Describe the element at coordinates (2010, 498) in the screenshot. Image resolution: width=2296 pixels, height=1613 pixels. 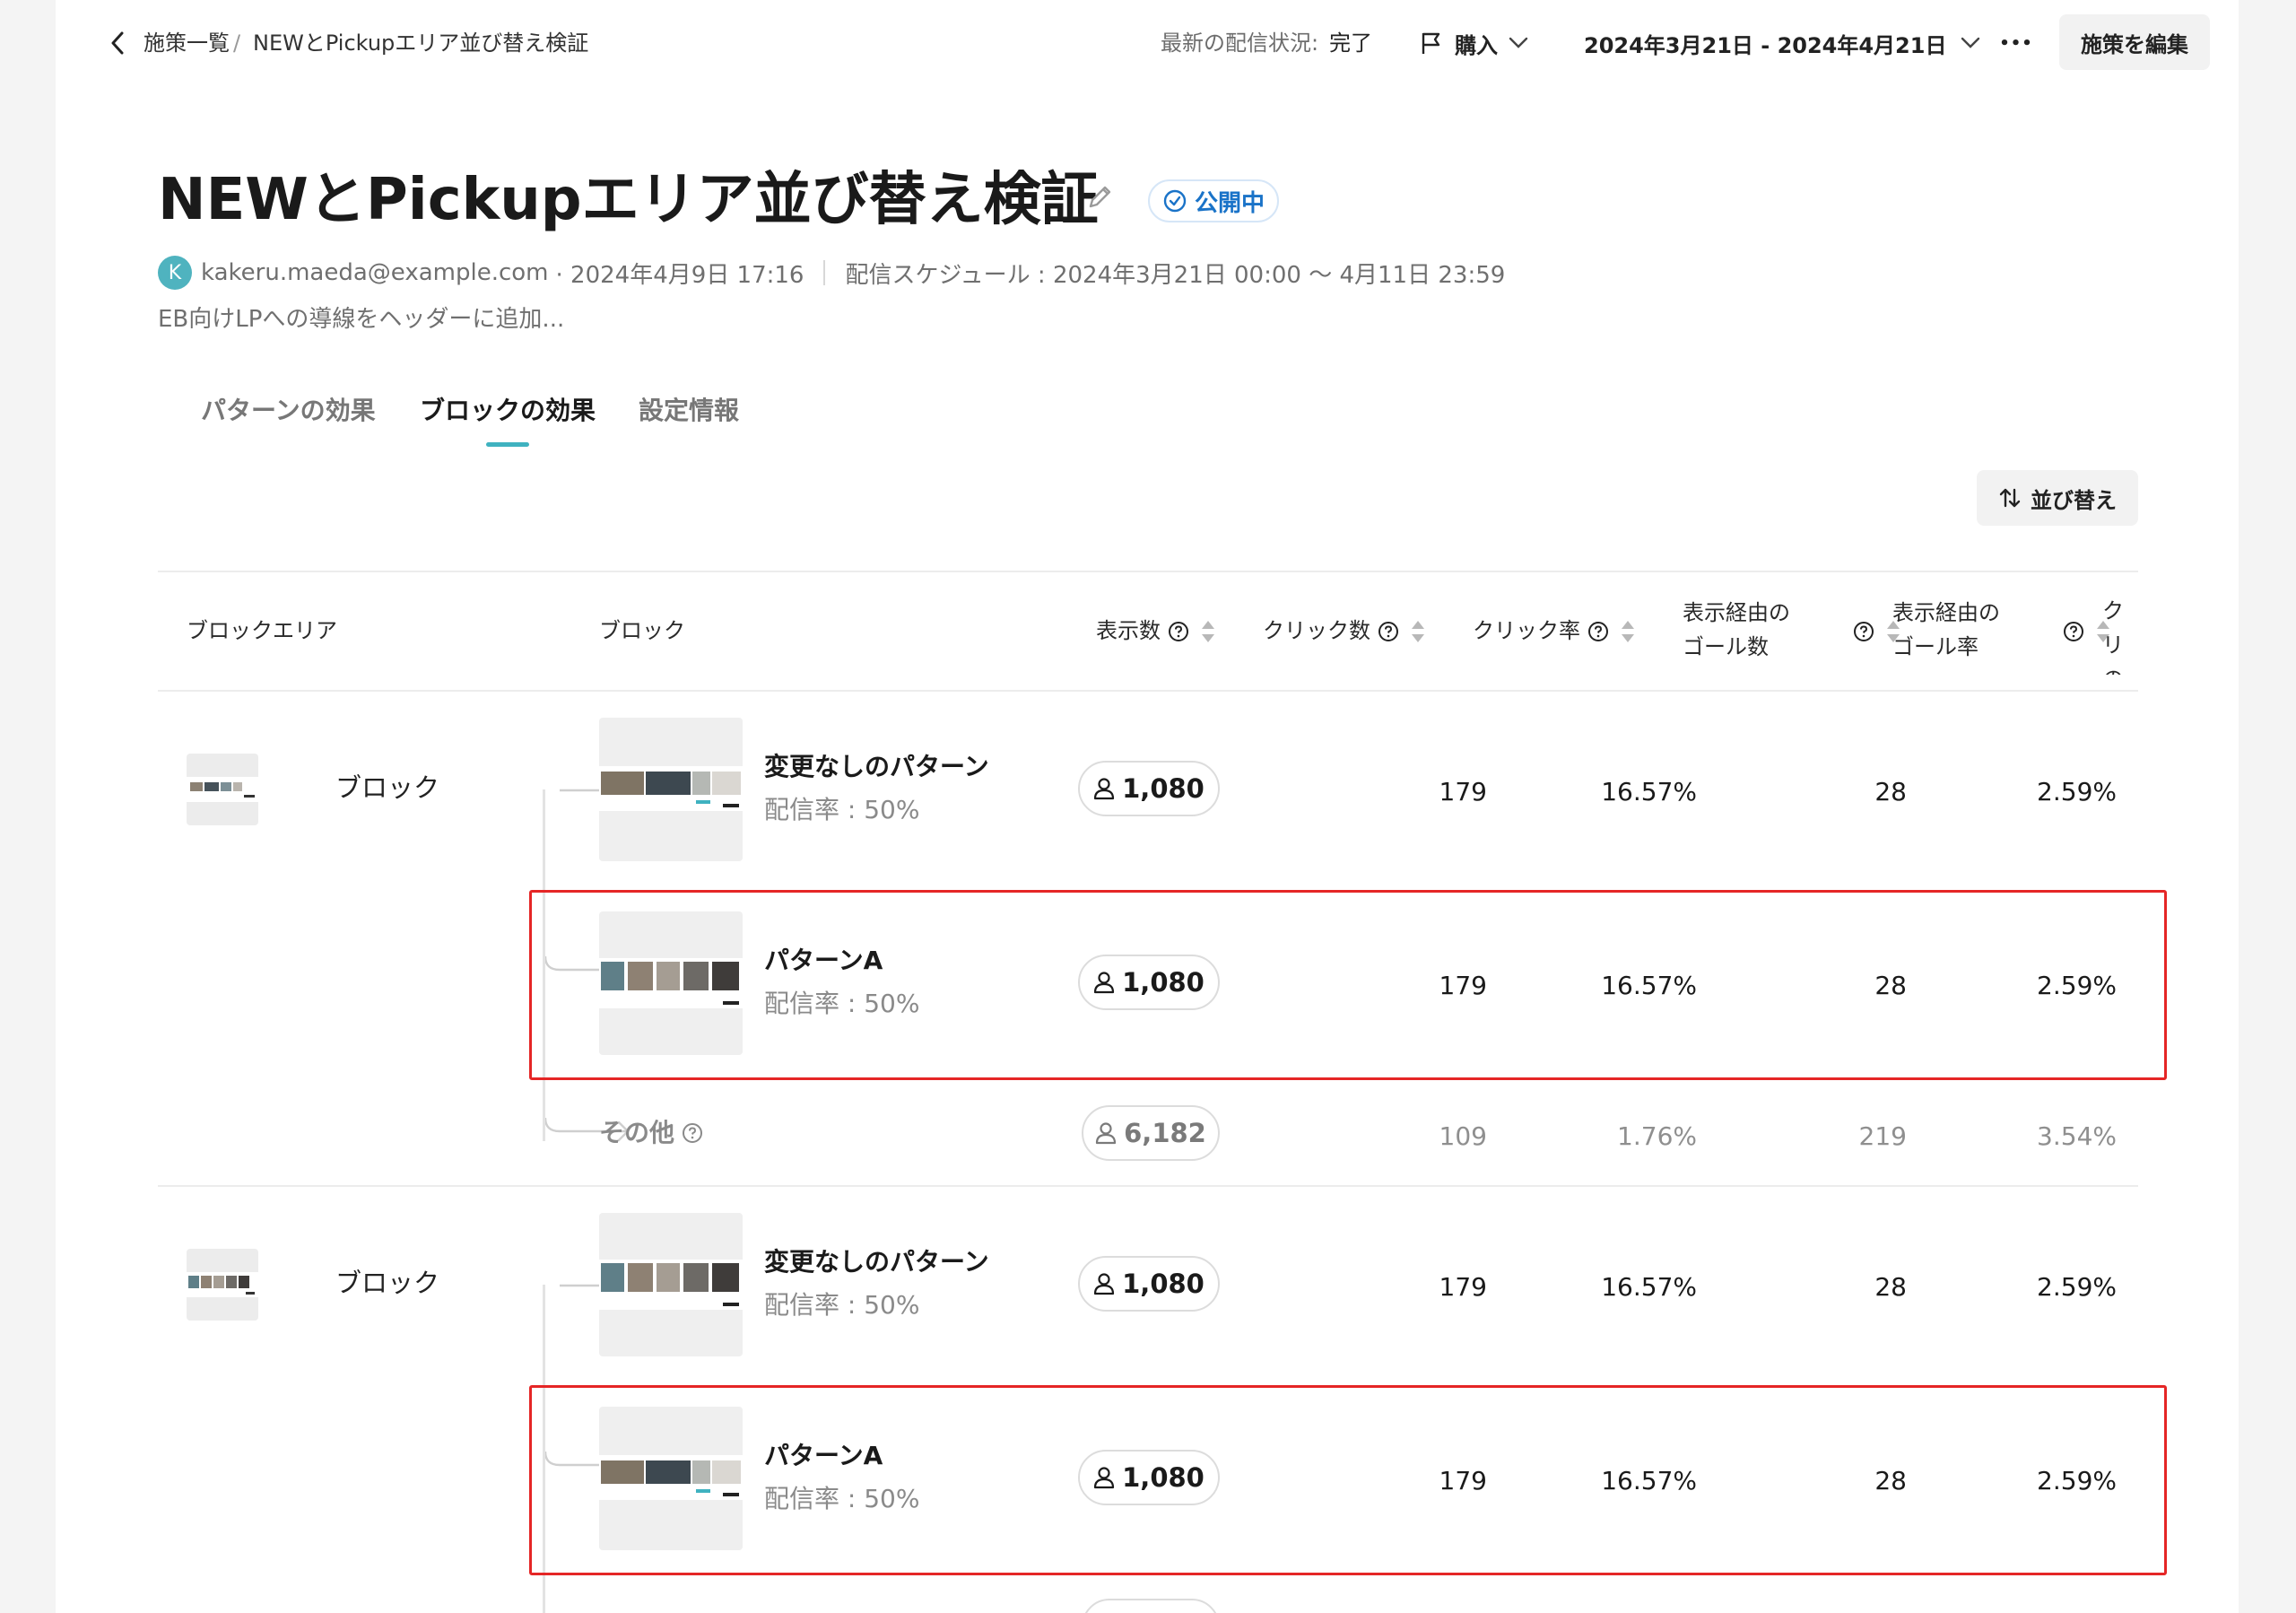
I see `sort-arrows-icon` at that location.